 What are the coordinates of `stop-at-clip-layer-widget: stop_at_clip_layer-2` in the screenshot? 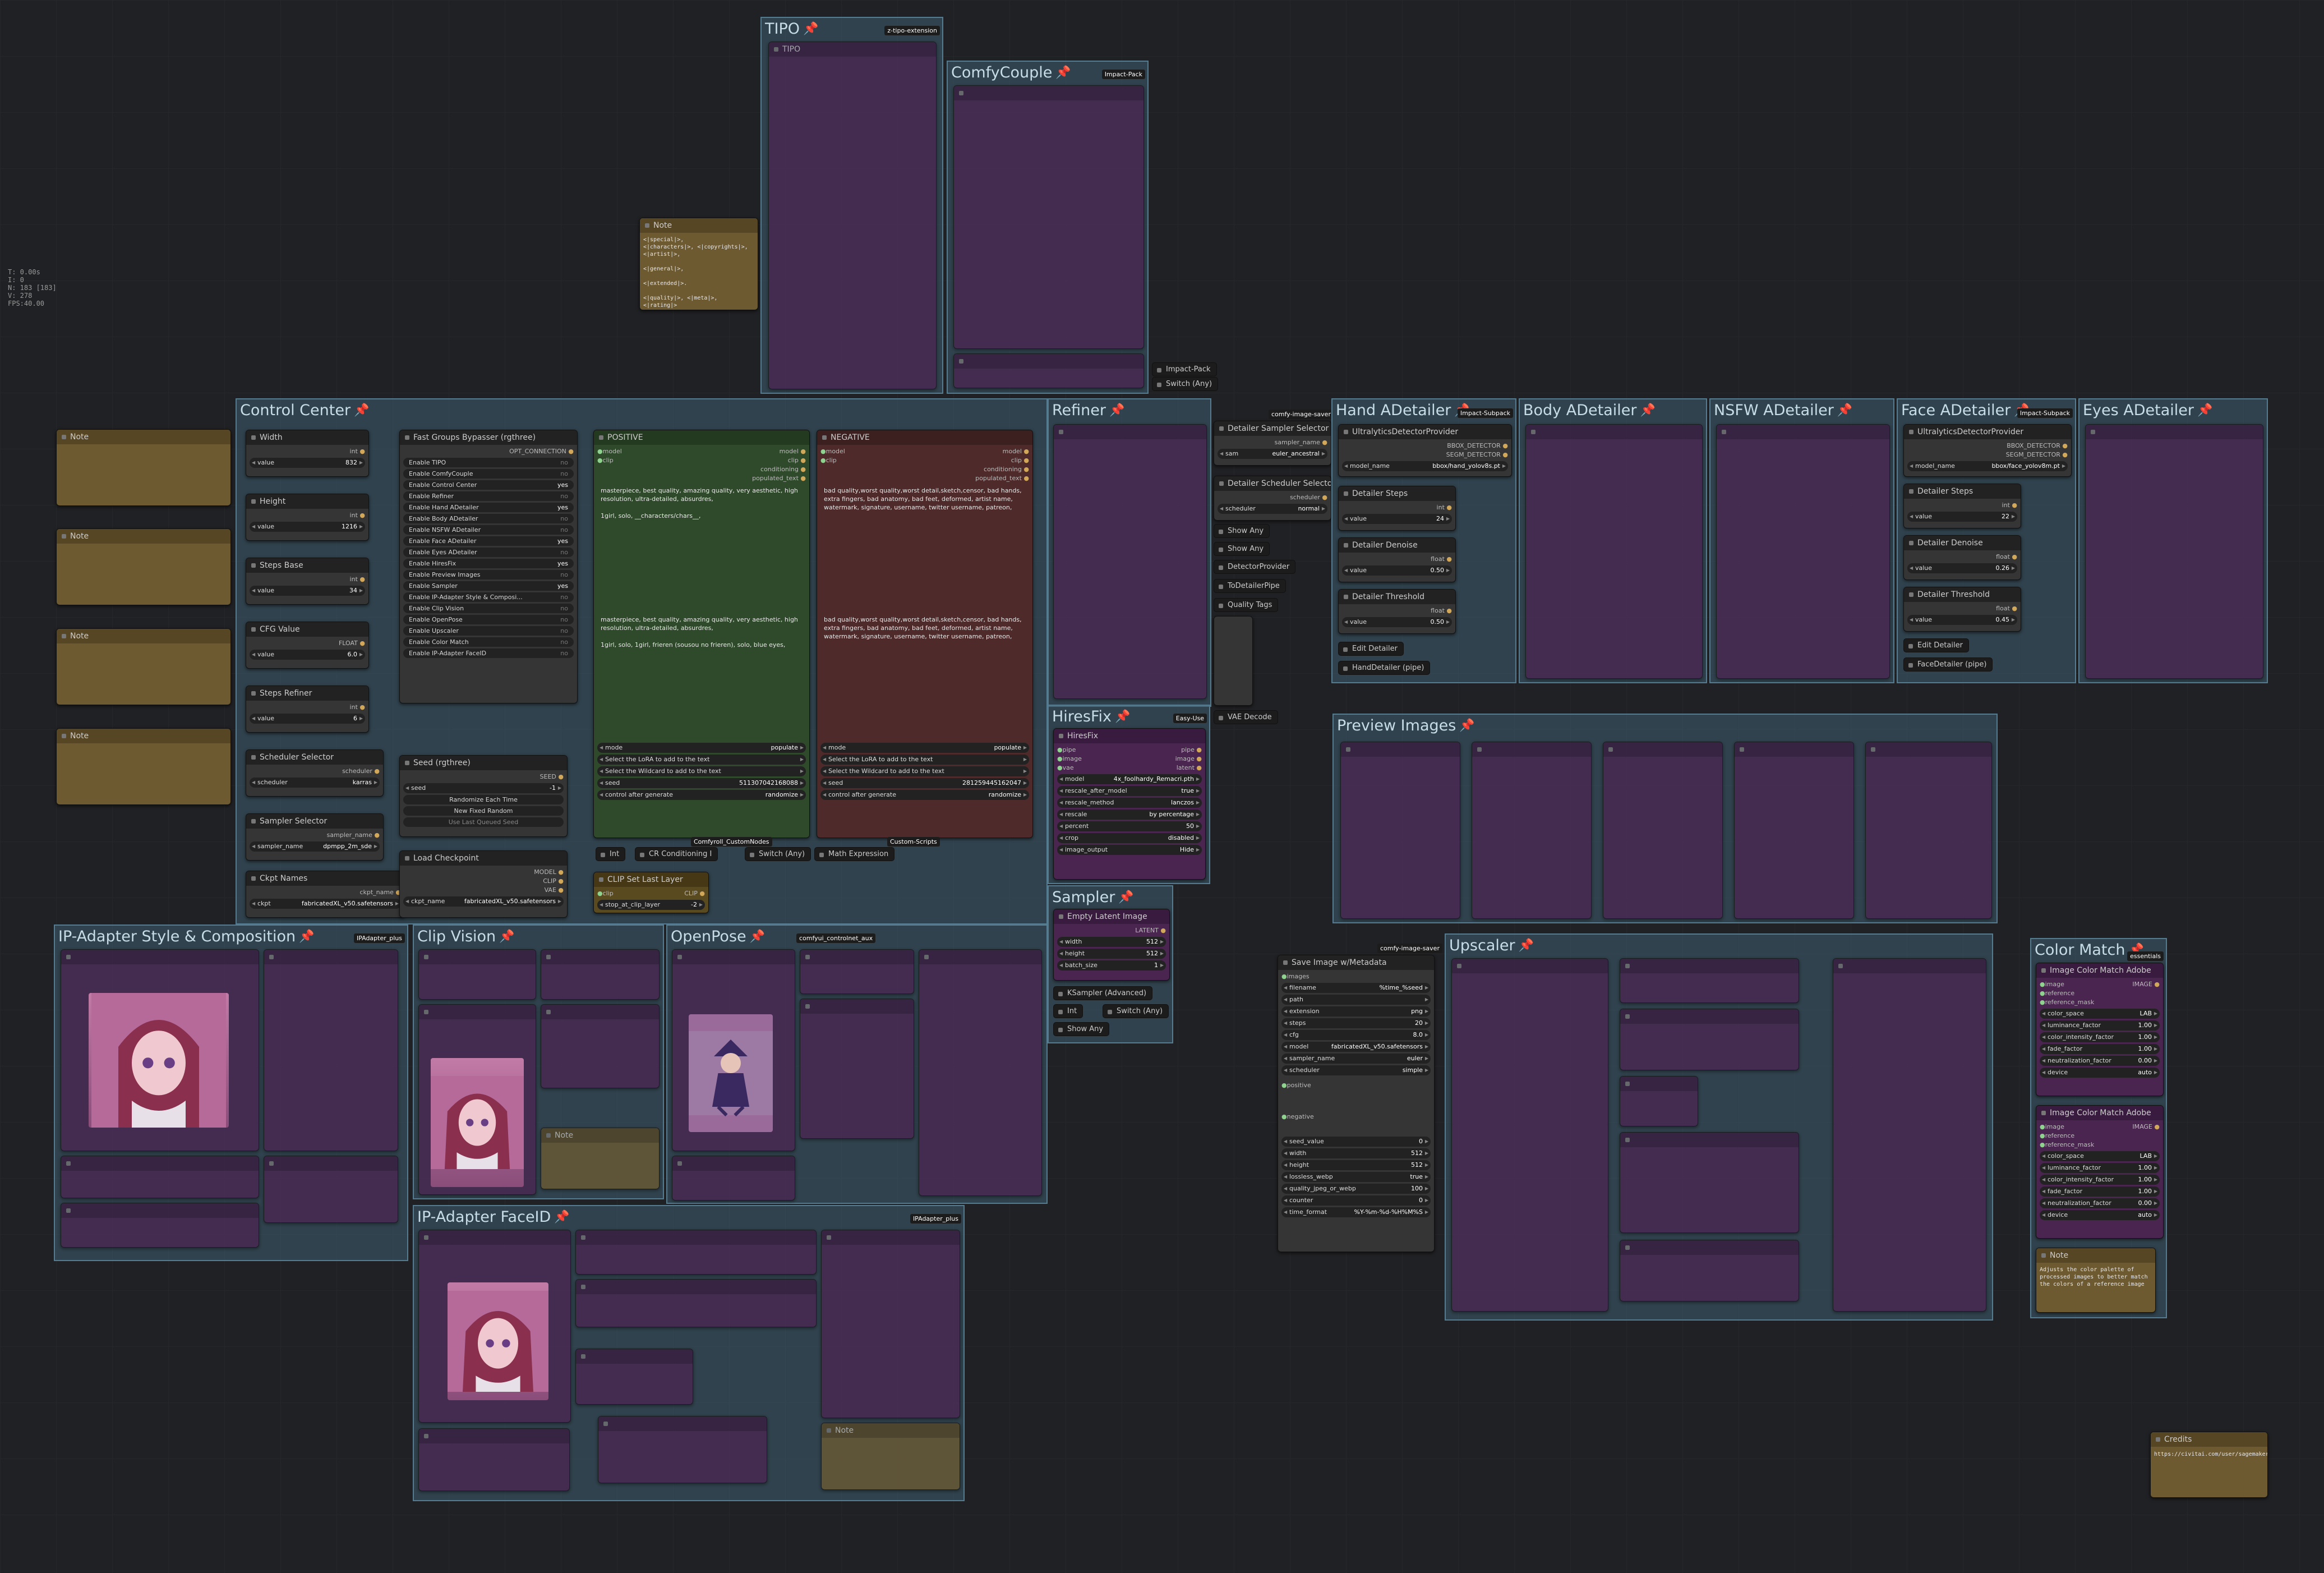 It's located at (651, 905).